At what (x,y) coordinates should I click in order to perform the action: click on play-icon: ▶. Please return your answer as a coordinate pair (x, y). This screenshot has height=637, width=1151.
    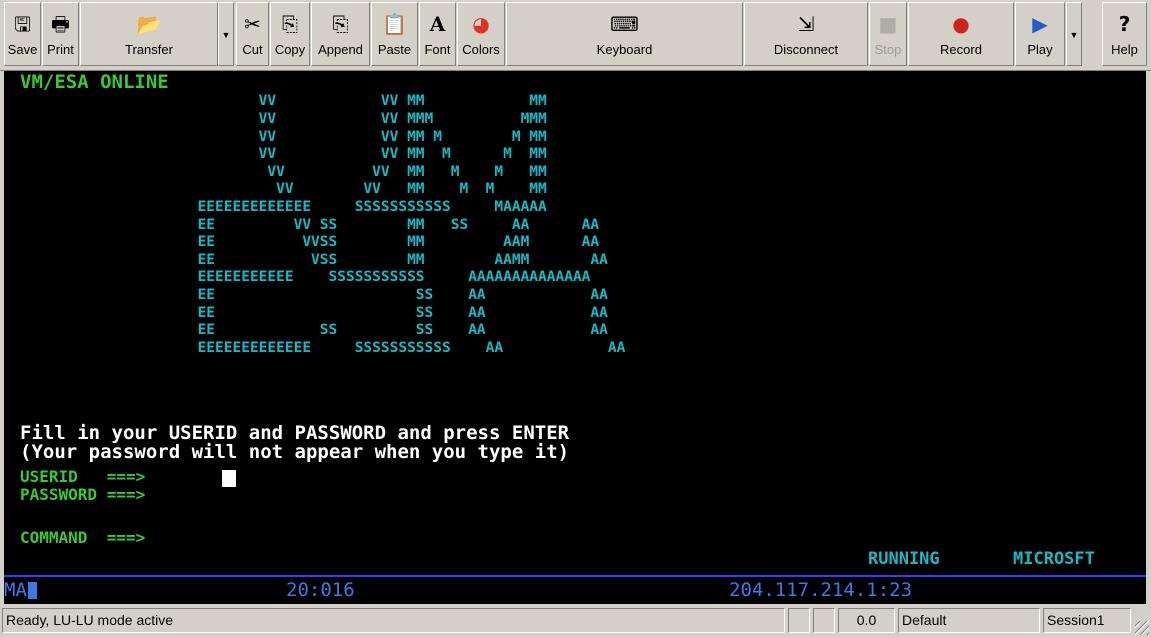
    Looking at the image, I should click on (1040, 24).